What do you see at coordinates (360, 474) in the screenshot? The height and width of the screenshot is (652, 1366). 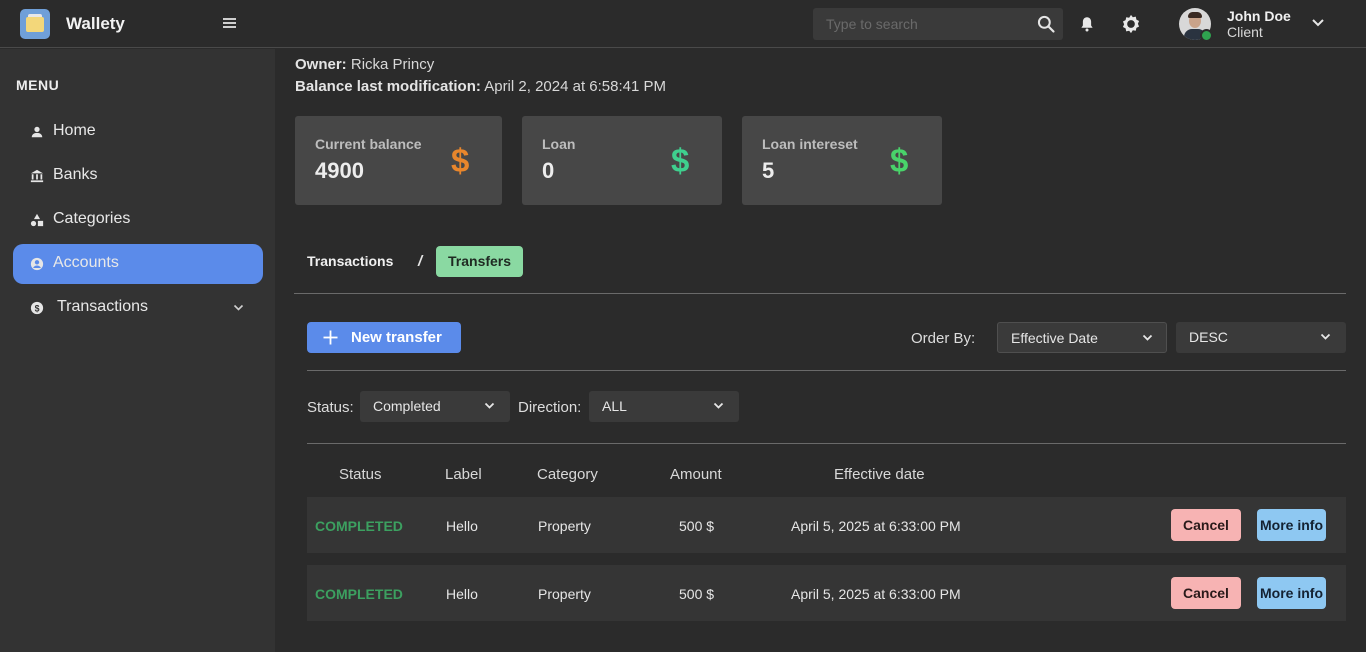 I see `column-header-status: Status` at bounding box center [360, 474].